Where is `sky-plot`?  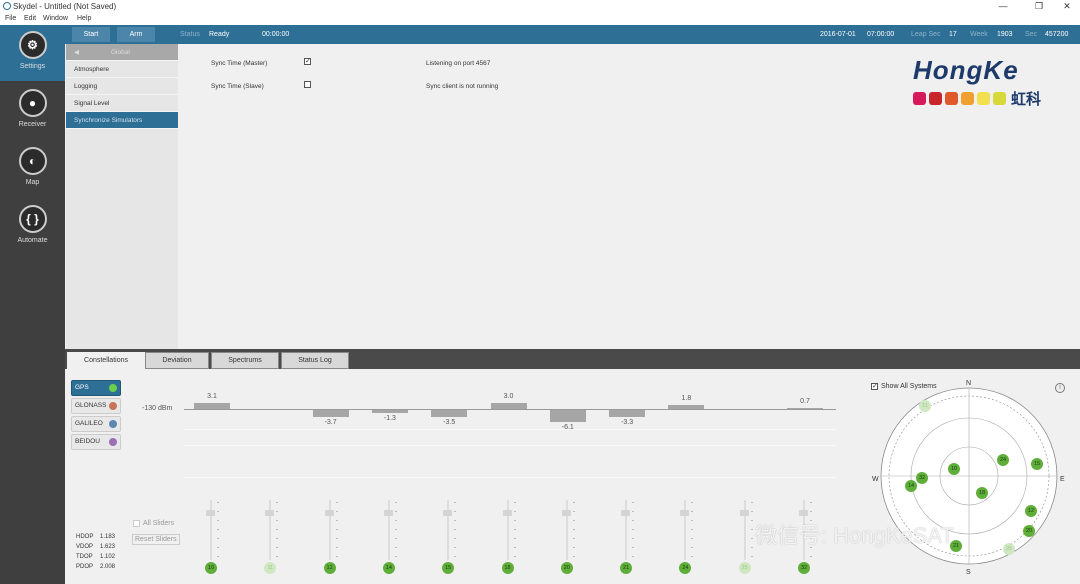 sky-plot is located at coordinates (969, 476).